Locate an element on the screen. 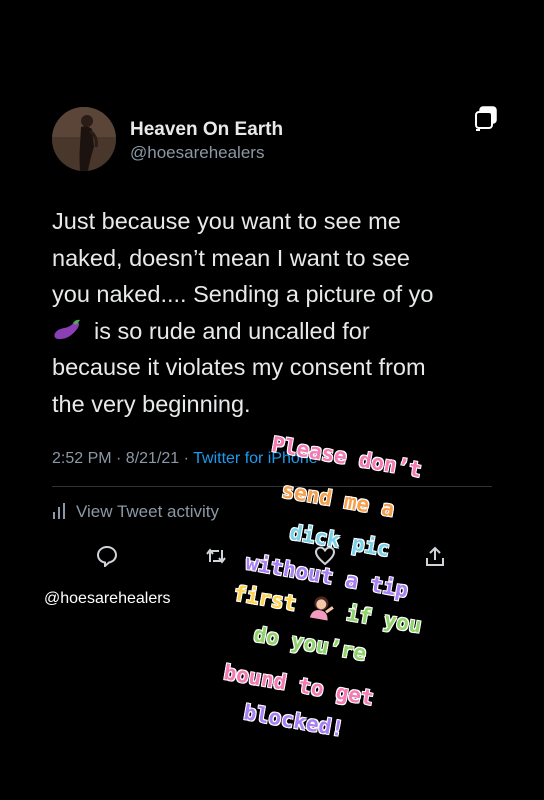 This screenshot has height=800, width=544. tweet-line: you naked.... Sending a picture of yo is located at coordinates (243, 294).